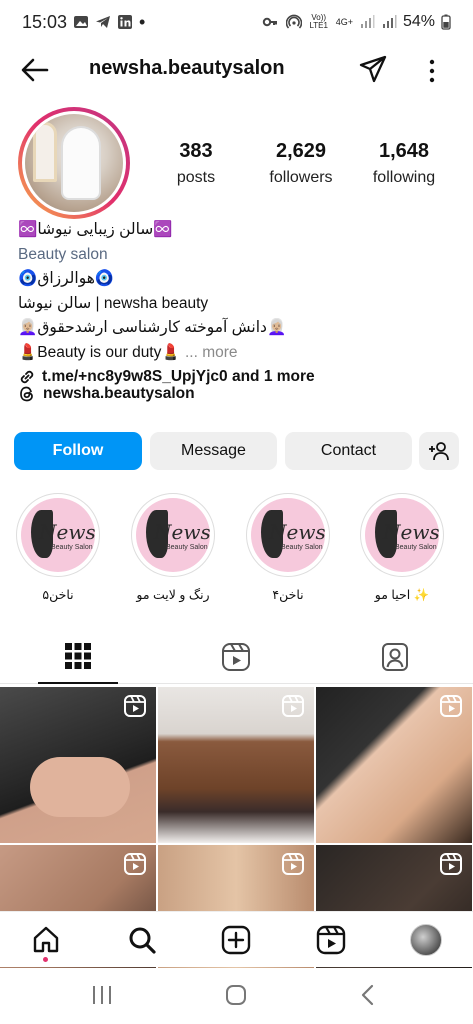 The width and height of the screenshot is (473, 1024). What do you see at coordinates (46, 939) in the screenshot?
I see `home-icon` at bounding box center [46, 939].